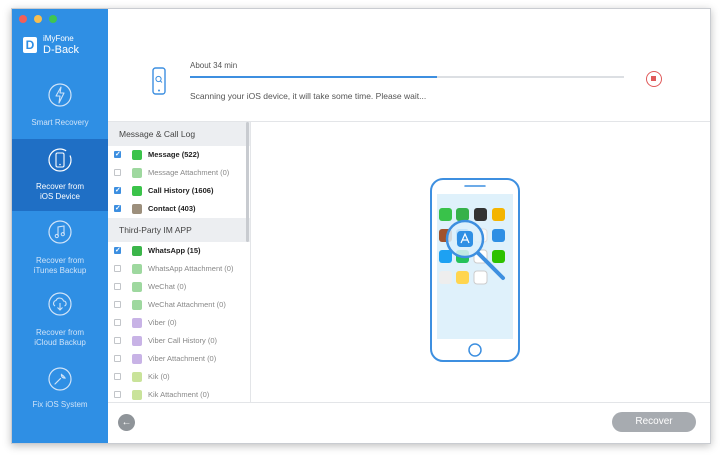 This screenshot has width=720, height=455. I want to click on phone-refresh-icon, so click(60, 160).